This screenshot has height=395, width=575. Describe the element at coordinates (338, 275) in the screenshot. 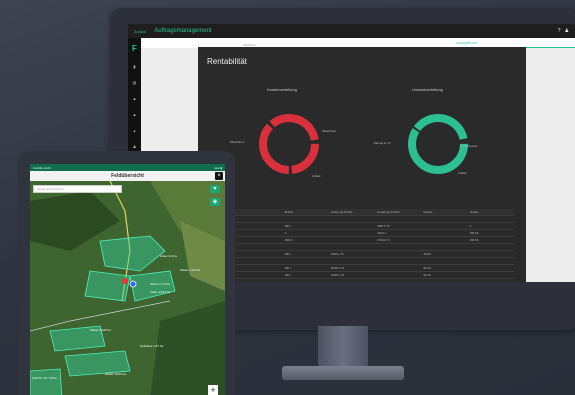

I see `table-cell: 29.89 m 75` at that location.